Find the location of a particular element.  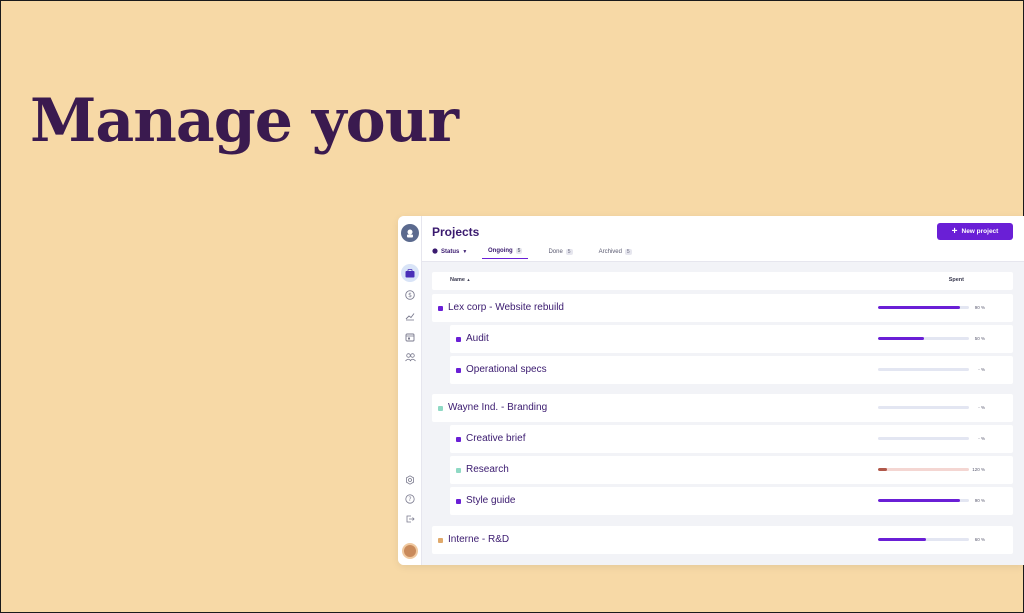

spent-percent: 50 % is located at coordinates (979, 338).